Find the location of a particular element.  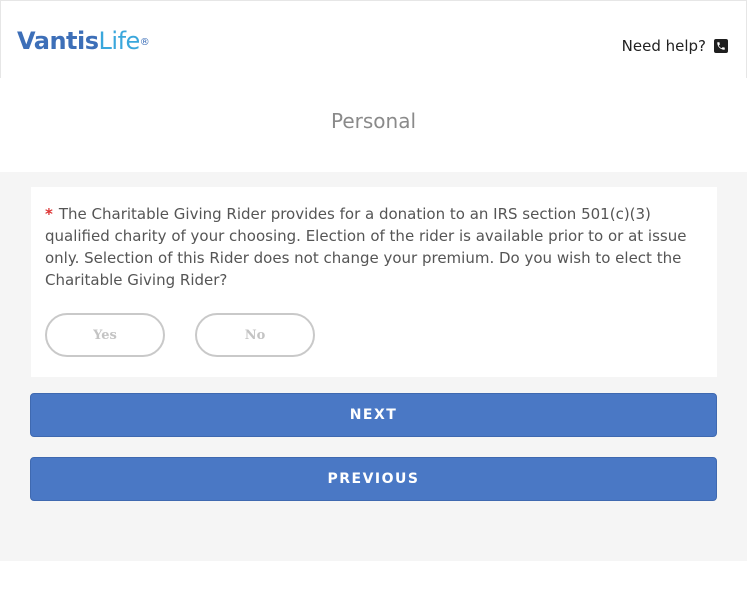

required-marker: * is located at coordinates (49, 214).